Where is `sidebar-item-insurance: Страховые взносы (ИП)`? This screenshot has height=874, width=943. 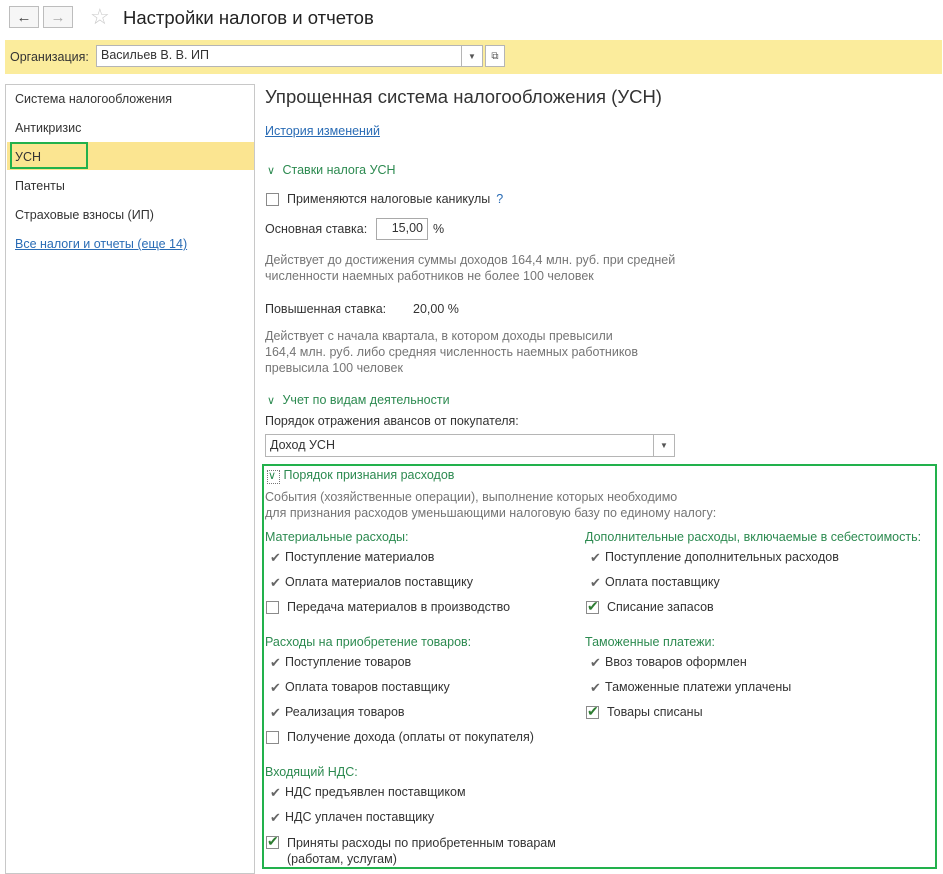 sidebar-item-insurance: Страховые взносы (ИП) is located at coordinates (84, 215).